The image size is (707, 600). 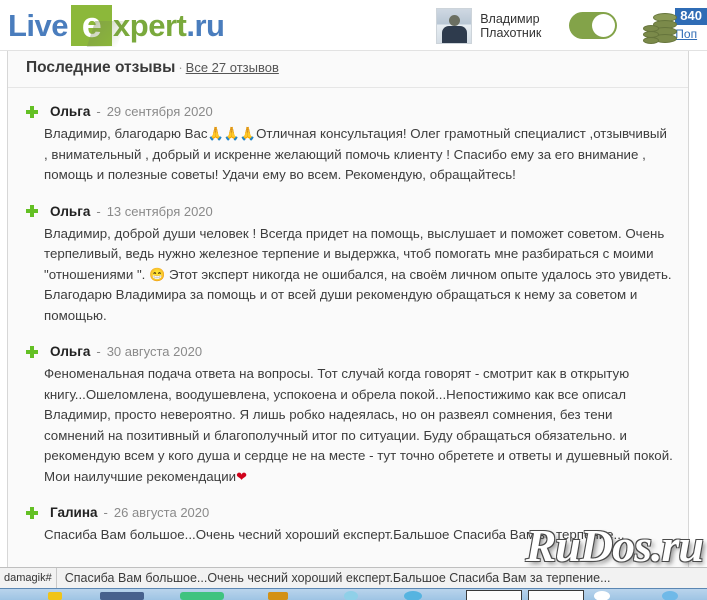 I want to click on user-first-name: Владимир, so click(x=510, y=18).